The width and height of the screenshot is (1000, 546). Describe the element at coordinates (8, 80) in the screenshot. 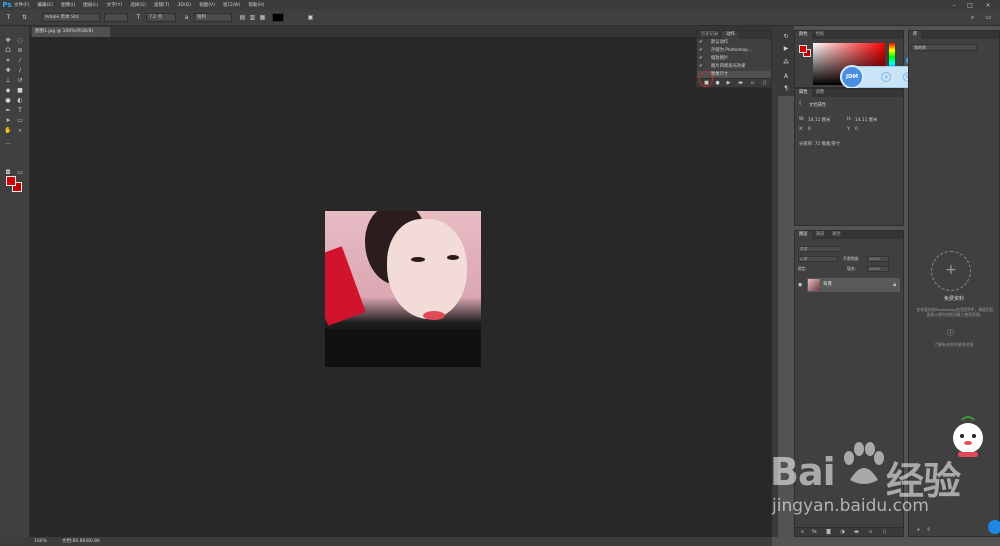

I see `clone-stamp-tool-icon: ⊥` at that location.